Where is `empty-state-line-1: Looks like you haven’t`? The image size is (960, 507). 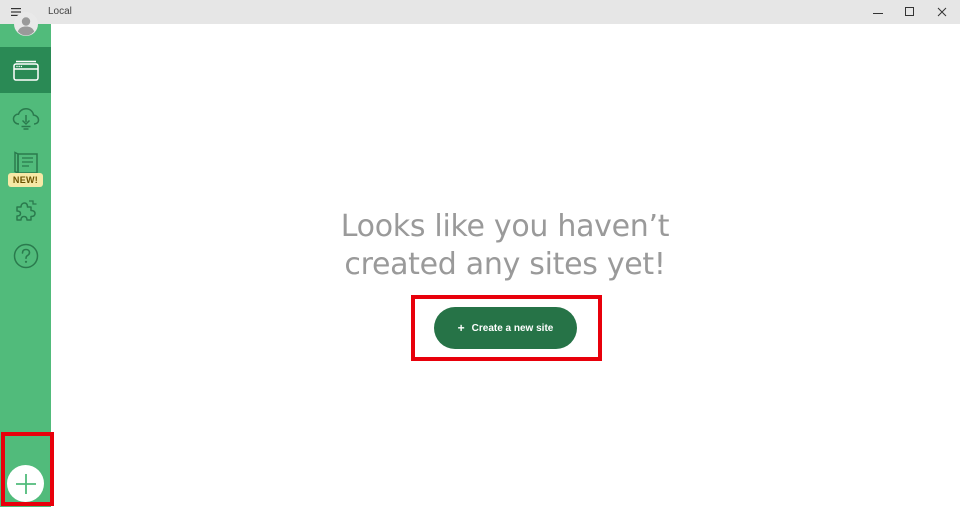
empty-state-line-1: Looks like you haven’t is located at coordinates (505, 226).